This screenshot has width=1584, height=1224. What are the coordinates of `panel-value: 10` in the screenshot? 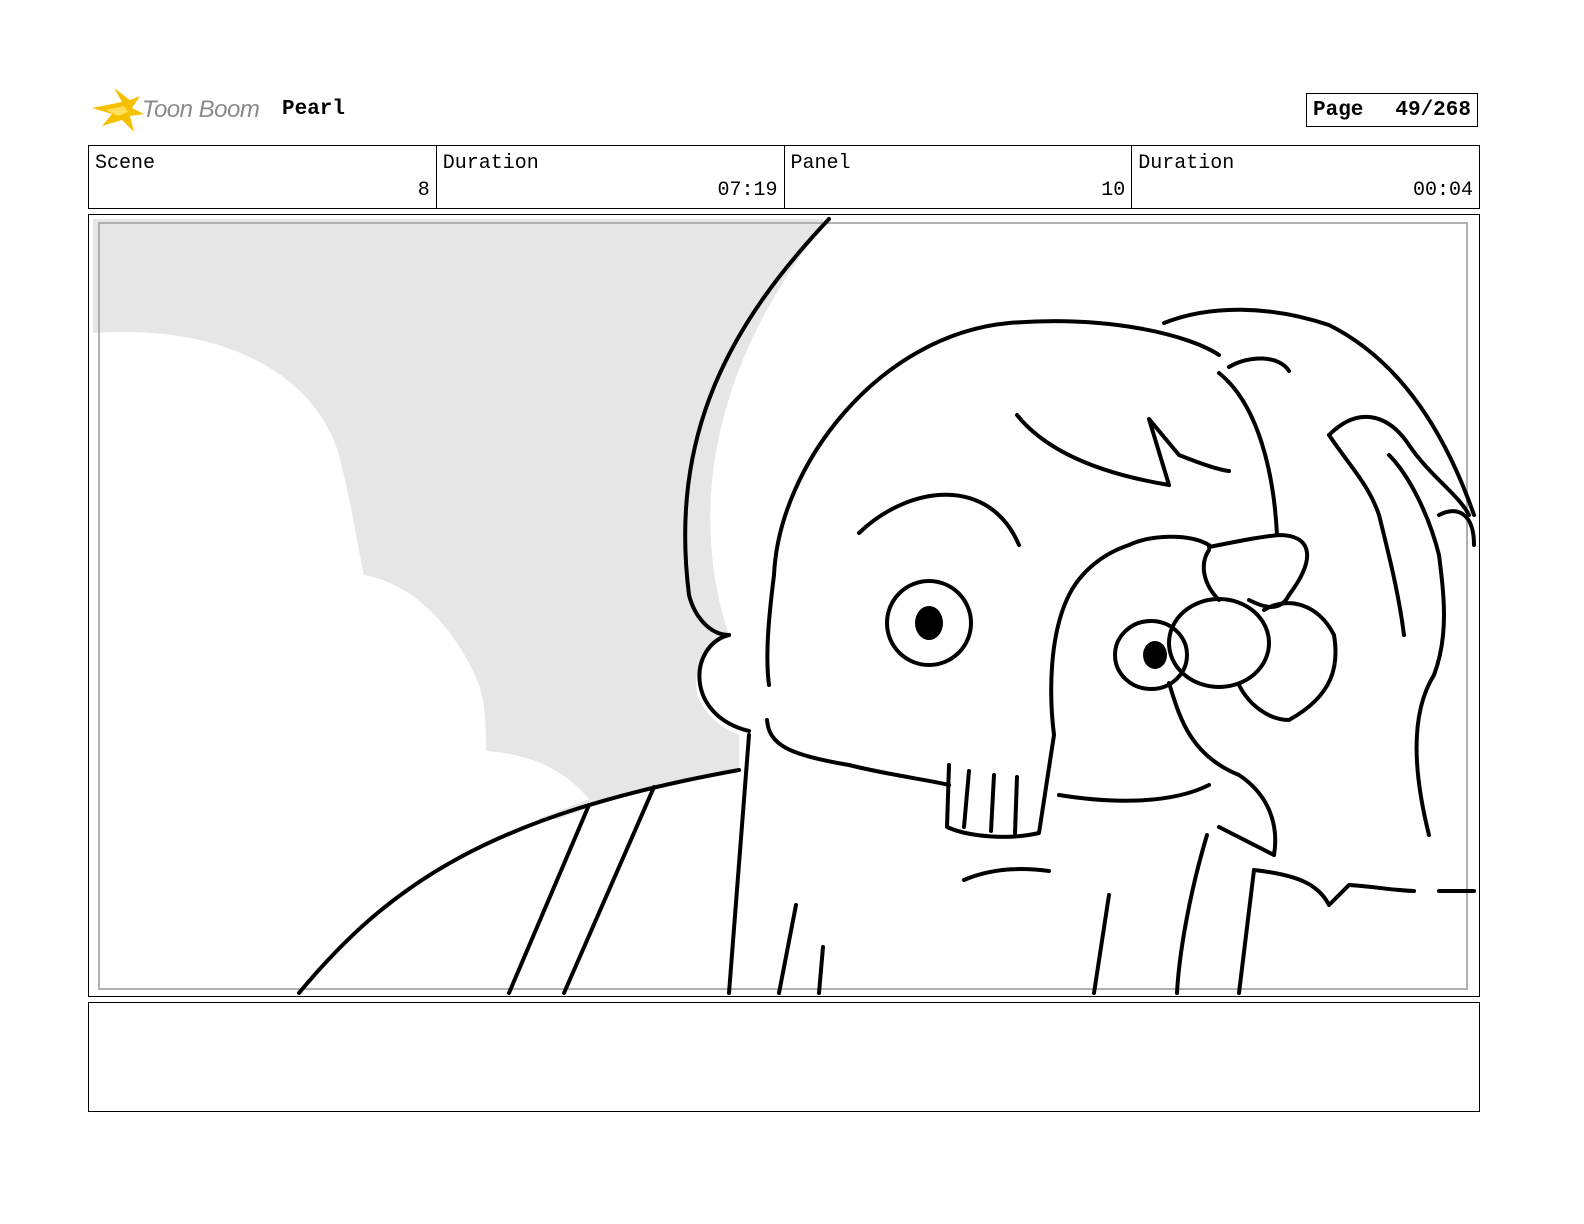 It's located at (1113, 190).